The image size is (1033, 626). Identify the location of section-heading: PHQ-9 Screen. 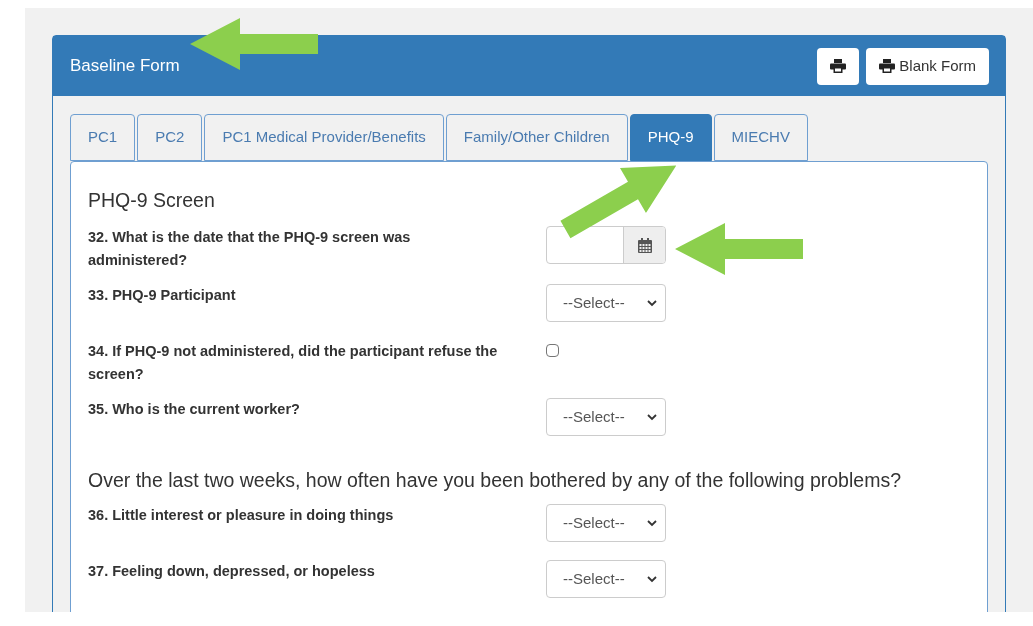
(152, 200).